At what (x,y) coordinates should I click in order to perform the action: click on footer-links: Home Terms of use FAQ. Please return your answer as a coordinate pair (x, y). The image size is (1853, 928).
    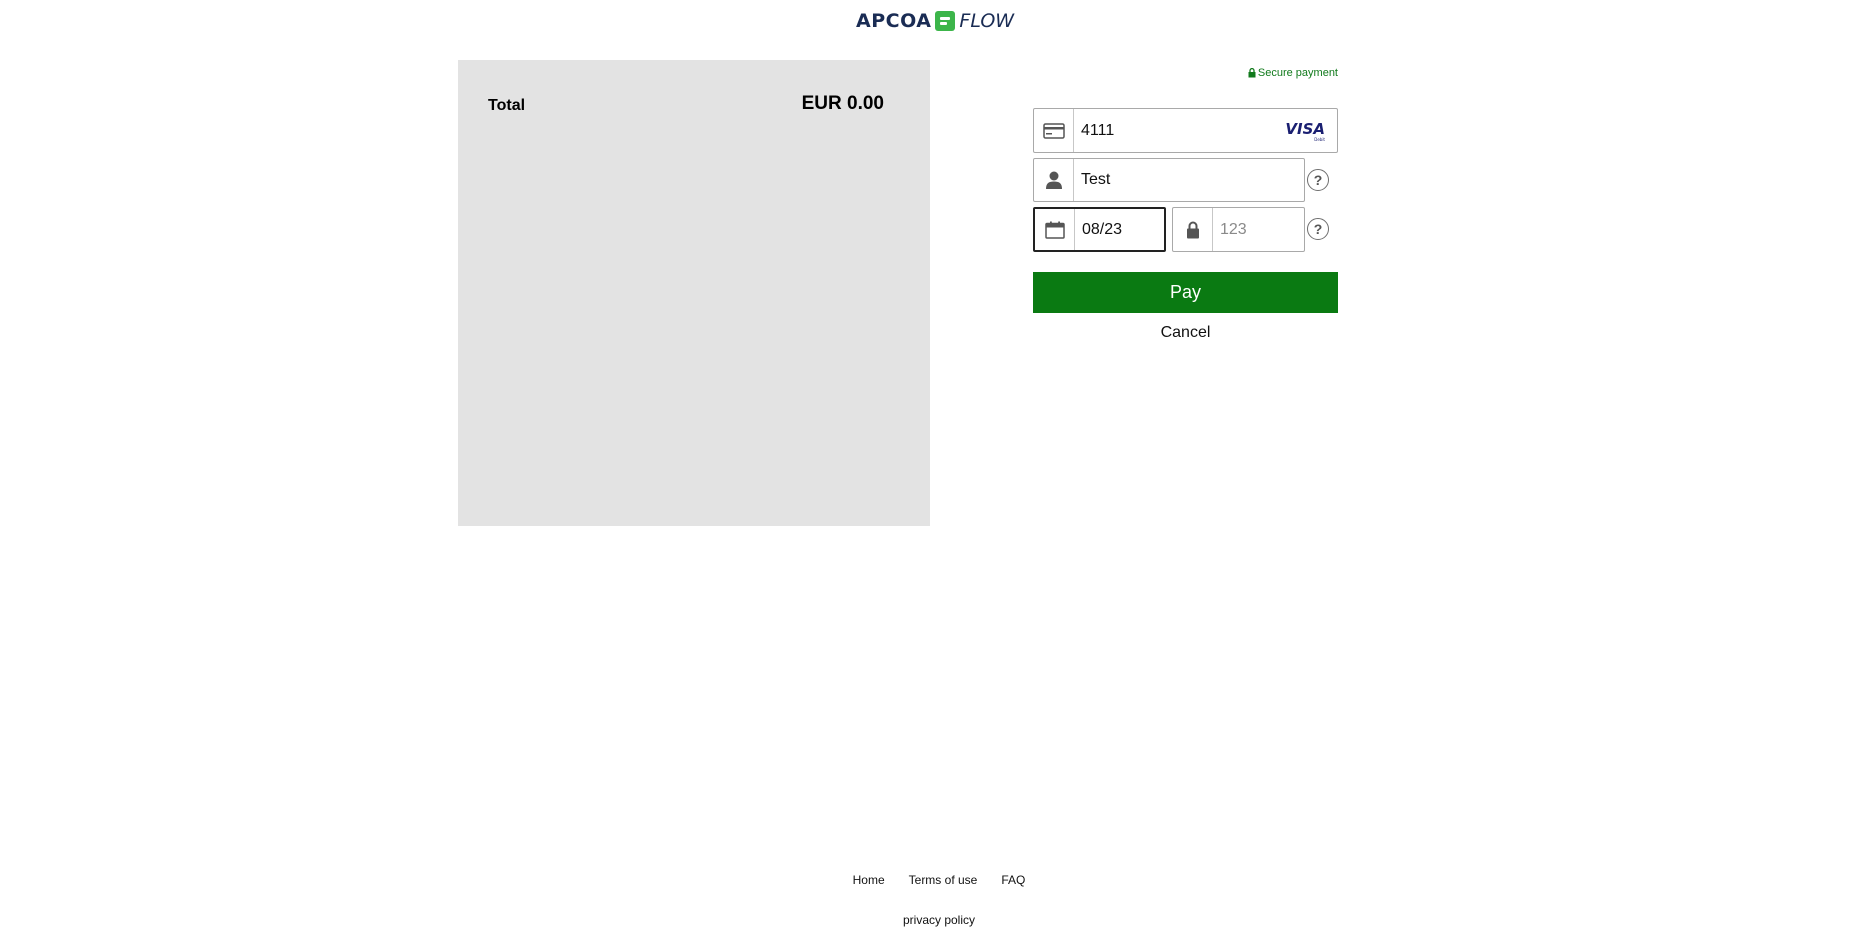
    Looking at the image, I should click on (926, 880).